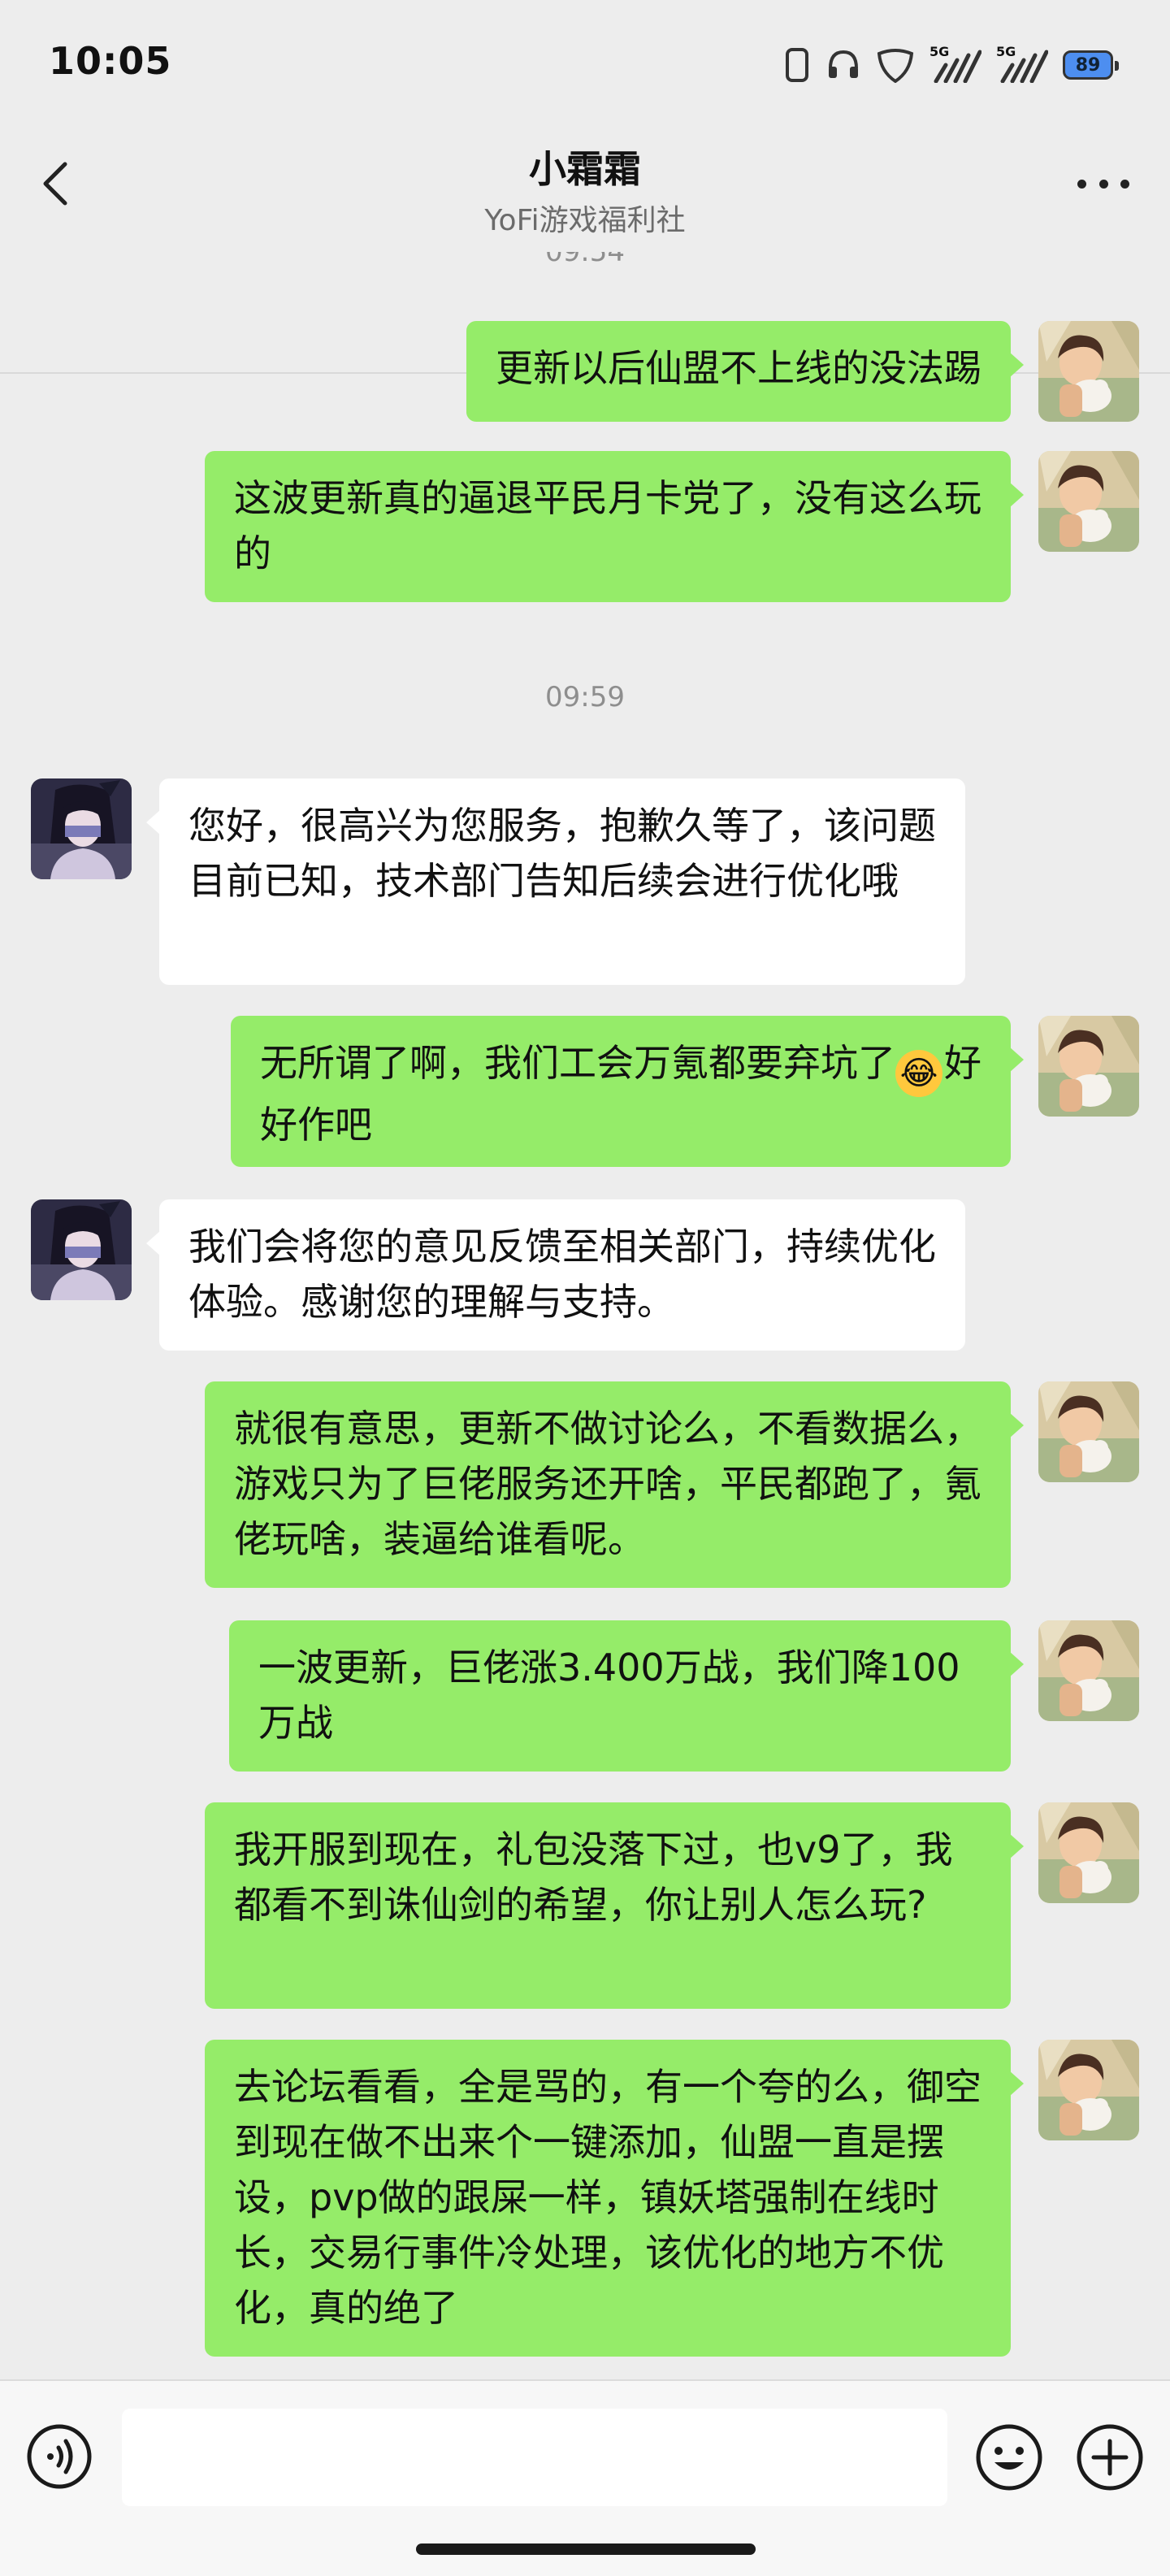 The image size is (1170, 2576). Describe the element at coordinates (1110, 2457) in the screenshot. I see `plus-icon` at that location.